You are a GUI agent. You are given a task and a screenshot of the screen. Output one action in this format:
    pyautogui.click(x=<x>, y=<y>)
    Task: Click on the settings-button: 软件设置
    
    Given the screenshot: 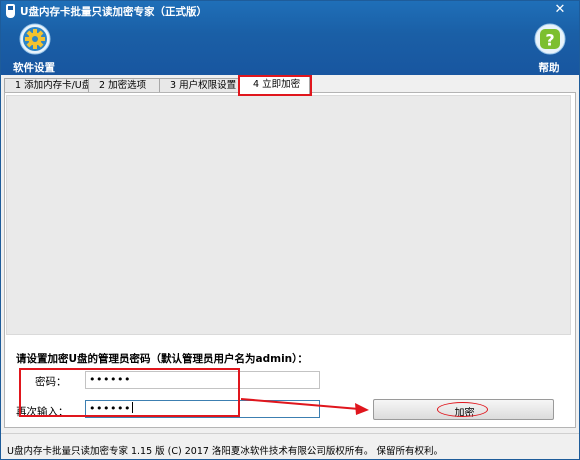 What is the action you would take?
    pyautogui.click(x=34, y=49)
    